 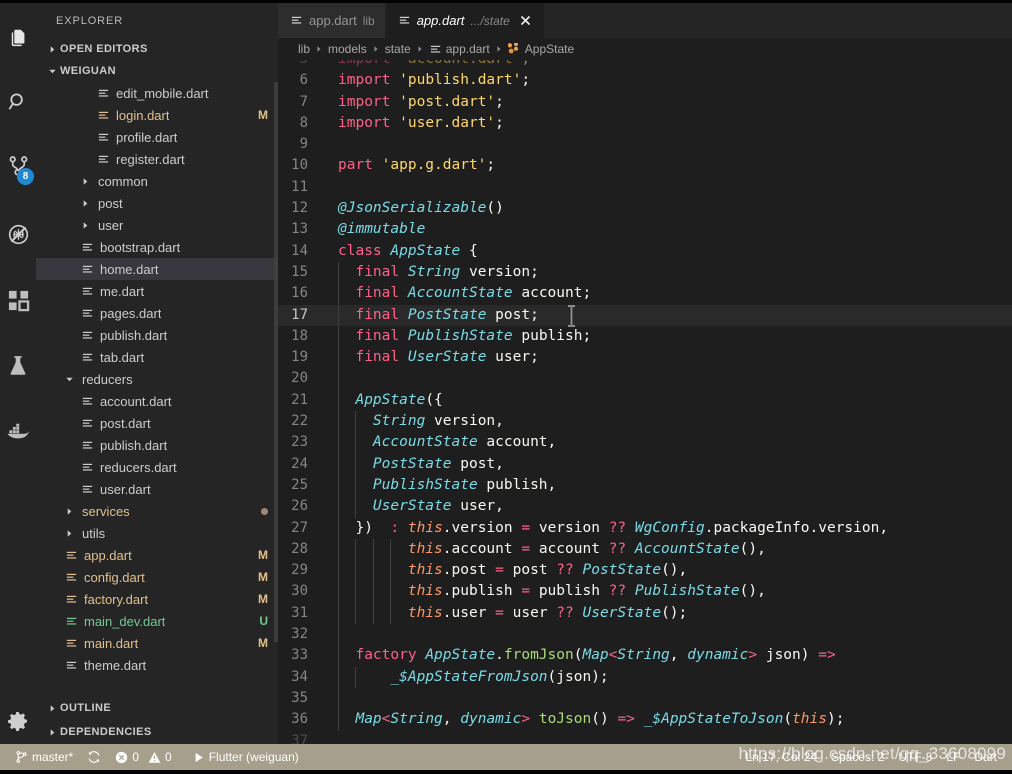 What do you see at coordinates (157, 379) in the screenshot?
I see `tree-folder-row: reducers` at bounding box center [157, 379].